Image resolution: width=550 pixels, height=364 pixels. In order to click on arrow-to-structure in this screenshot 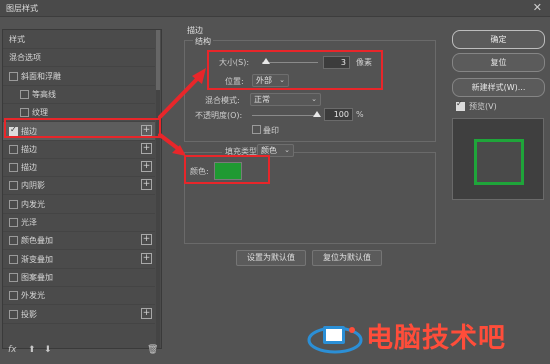, I will do `click(180, 96)`.